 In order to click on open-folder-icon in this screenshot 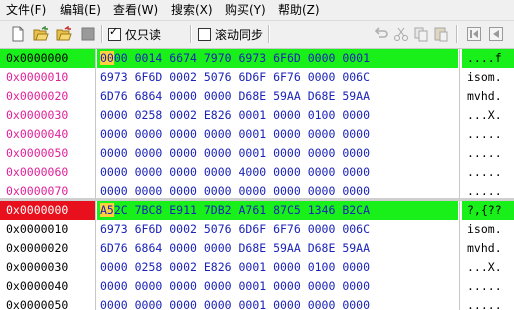, I will do `click(41, 34)`.